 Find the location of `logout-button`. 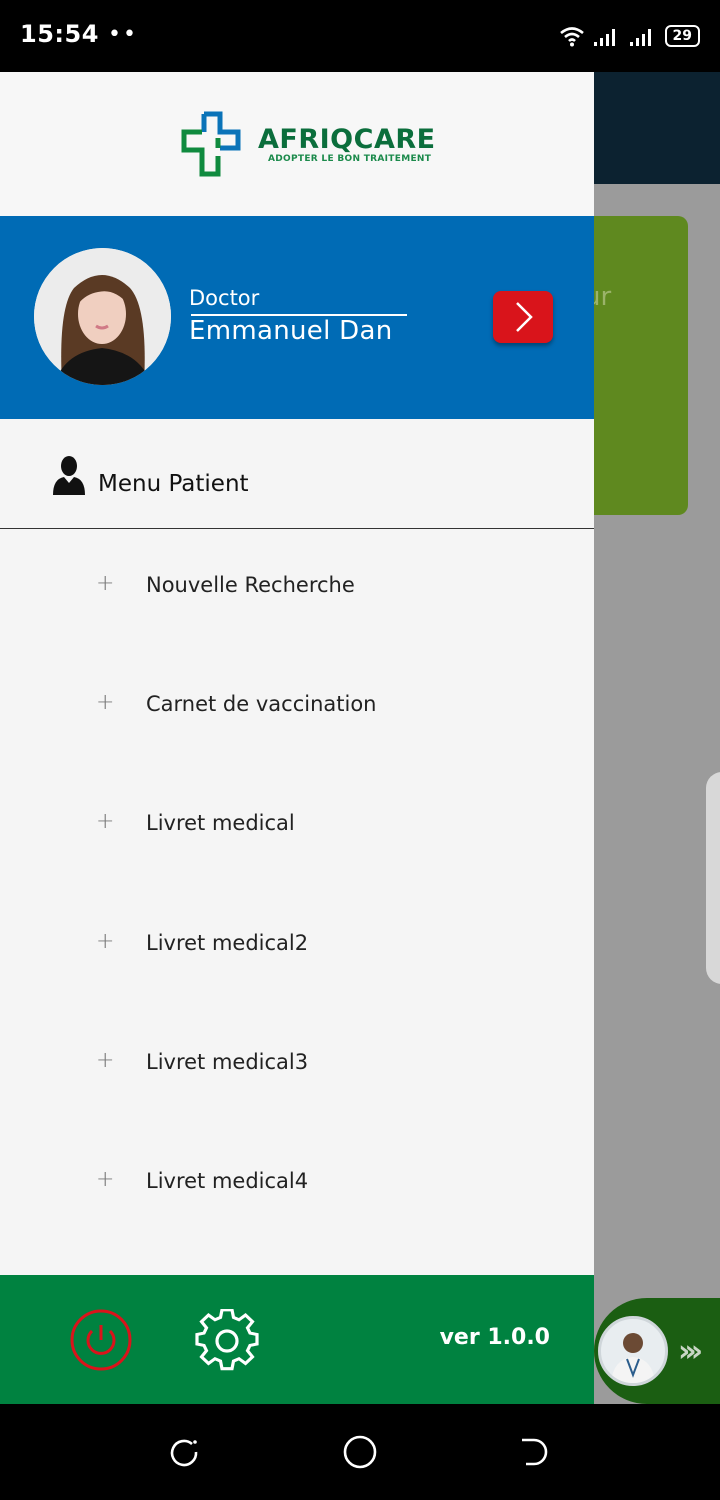

logout-button is located at coordinates (101, 1340).